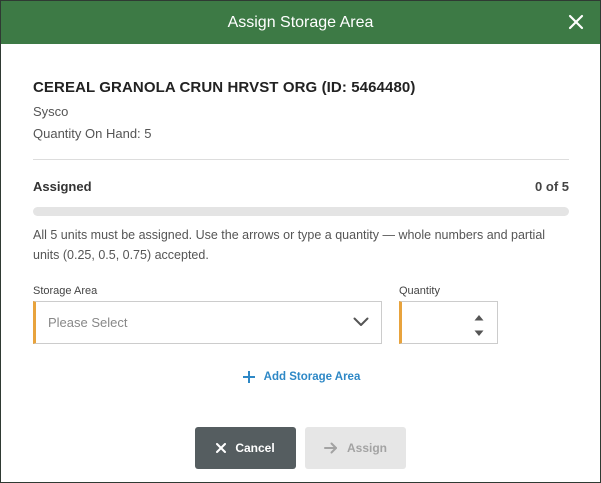  I want to click on dialog-header: Assign Storage Area, so click(300, 22).